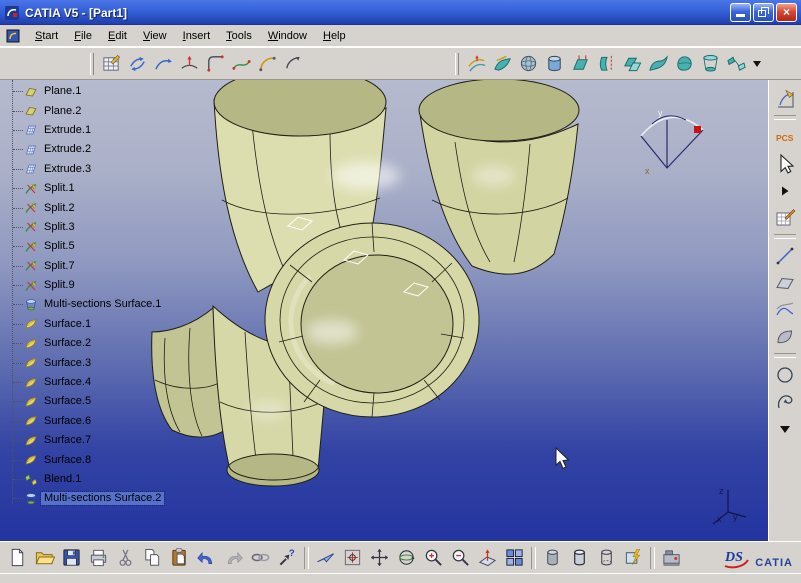 This screenshot has width=801, height=583. Describe the element at coordinates (117, 401) in the screenshot. I see `tree-item: Surface.5` at that location.